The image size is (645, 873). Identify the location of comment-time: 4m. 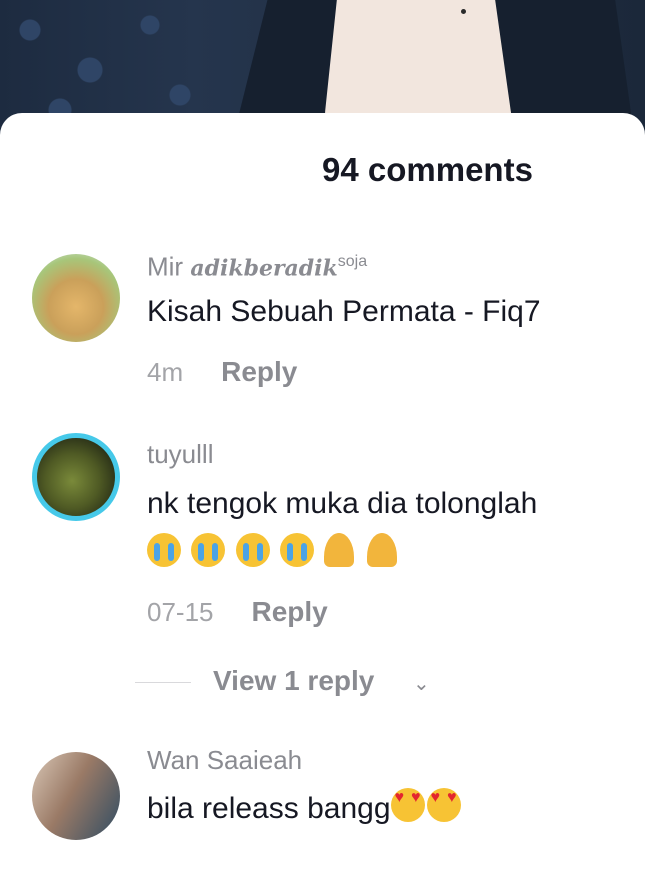
(165, 372).